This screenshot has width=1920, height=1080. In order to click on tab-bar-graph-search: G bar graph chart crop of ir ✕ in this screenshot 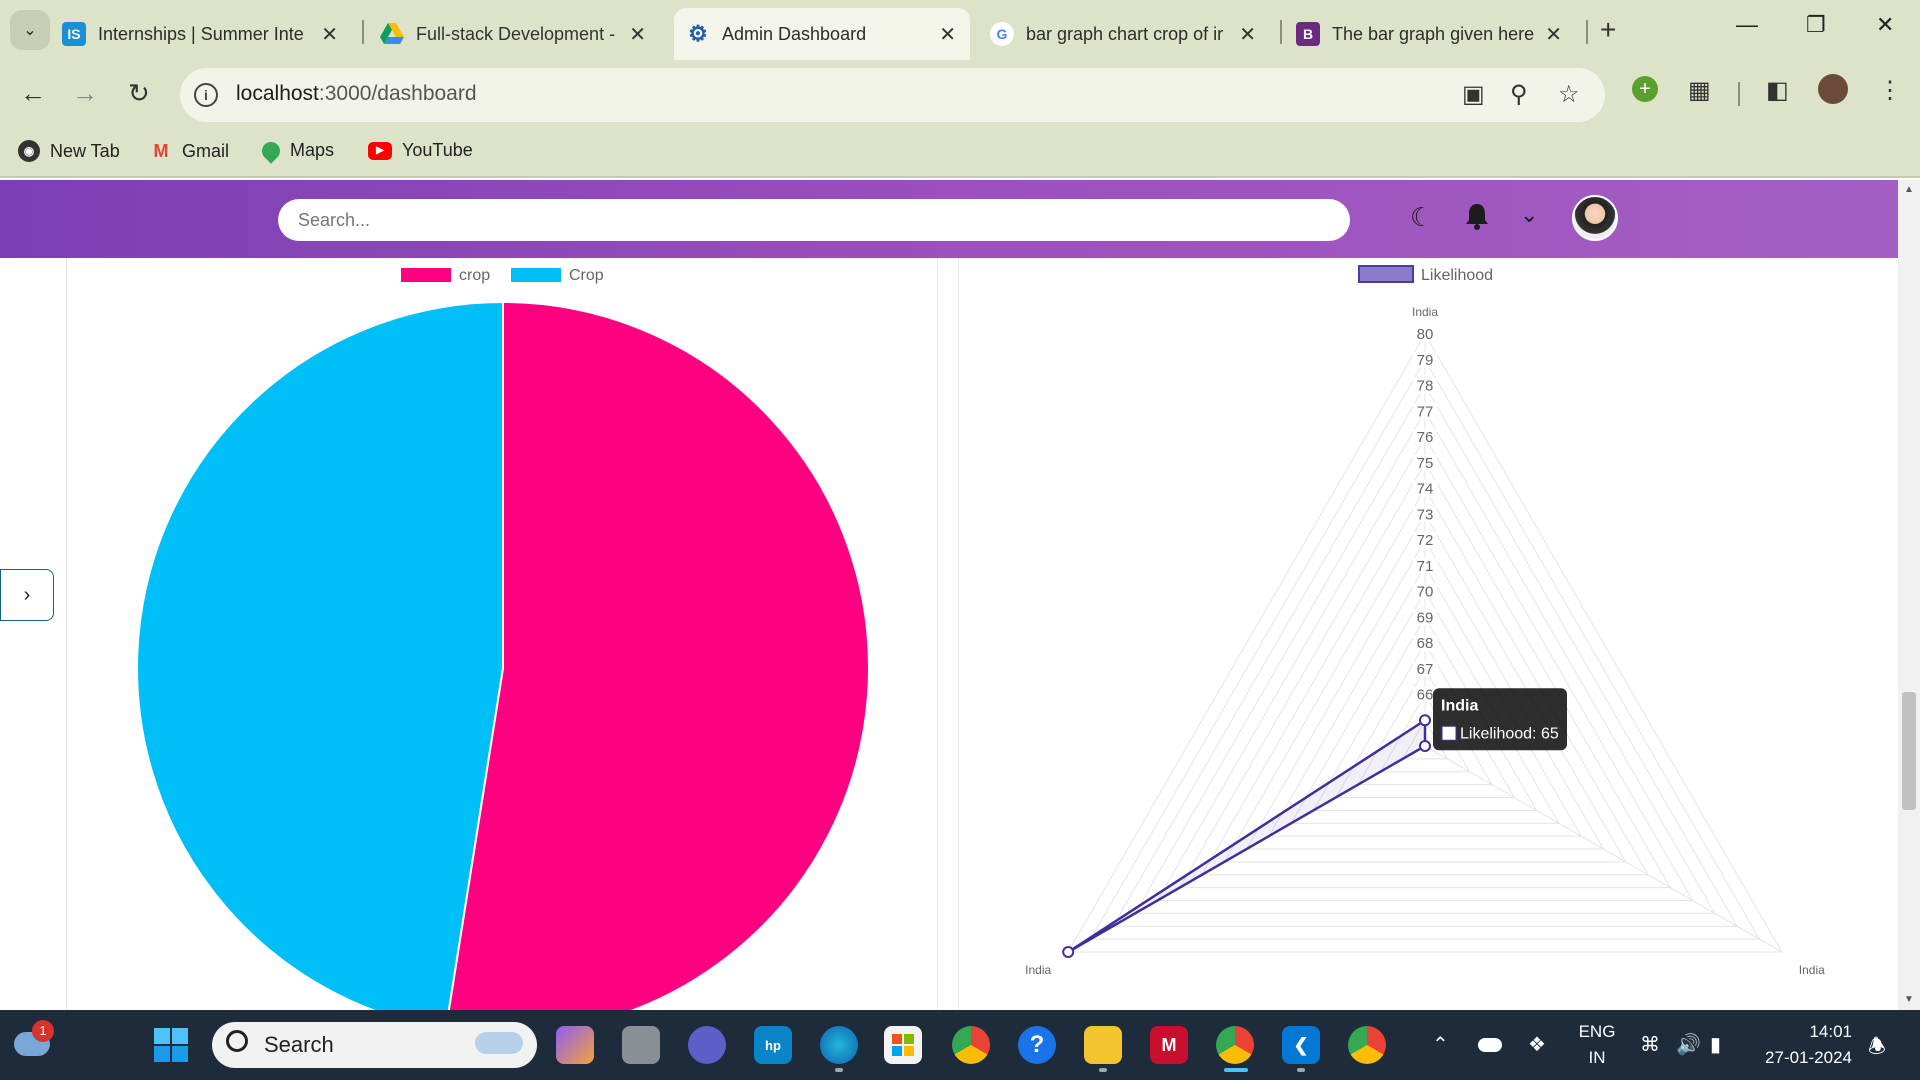, I will do `click(1130, 34)`.